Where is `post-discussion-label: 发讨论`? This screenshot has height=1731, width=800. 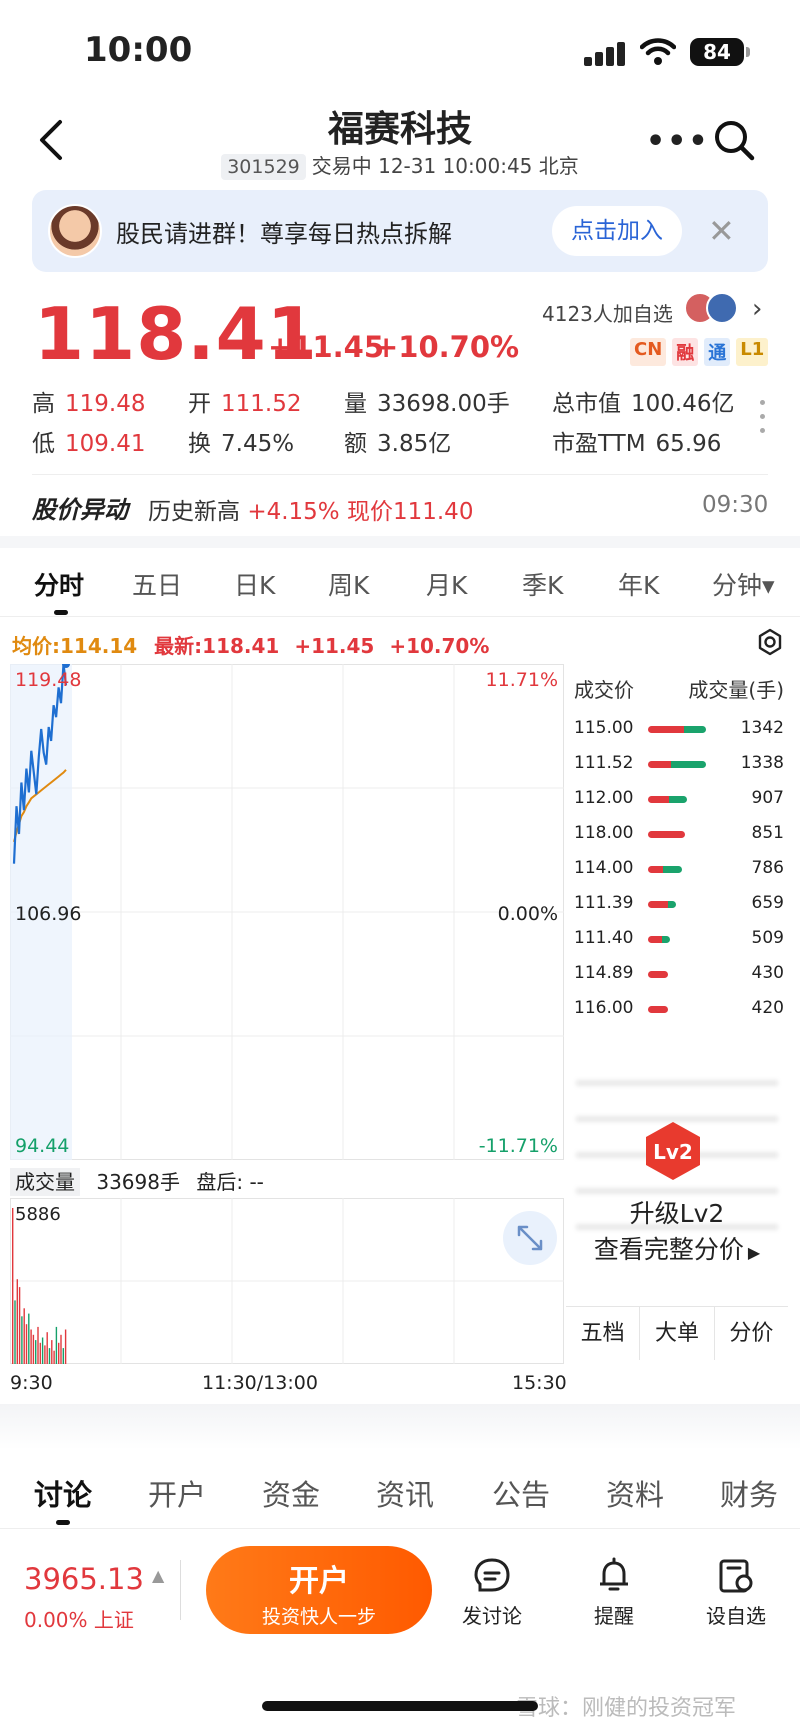
post-discussion-label: 发讨论 is located at coordinates (492, 1616).